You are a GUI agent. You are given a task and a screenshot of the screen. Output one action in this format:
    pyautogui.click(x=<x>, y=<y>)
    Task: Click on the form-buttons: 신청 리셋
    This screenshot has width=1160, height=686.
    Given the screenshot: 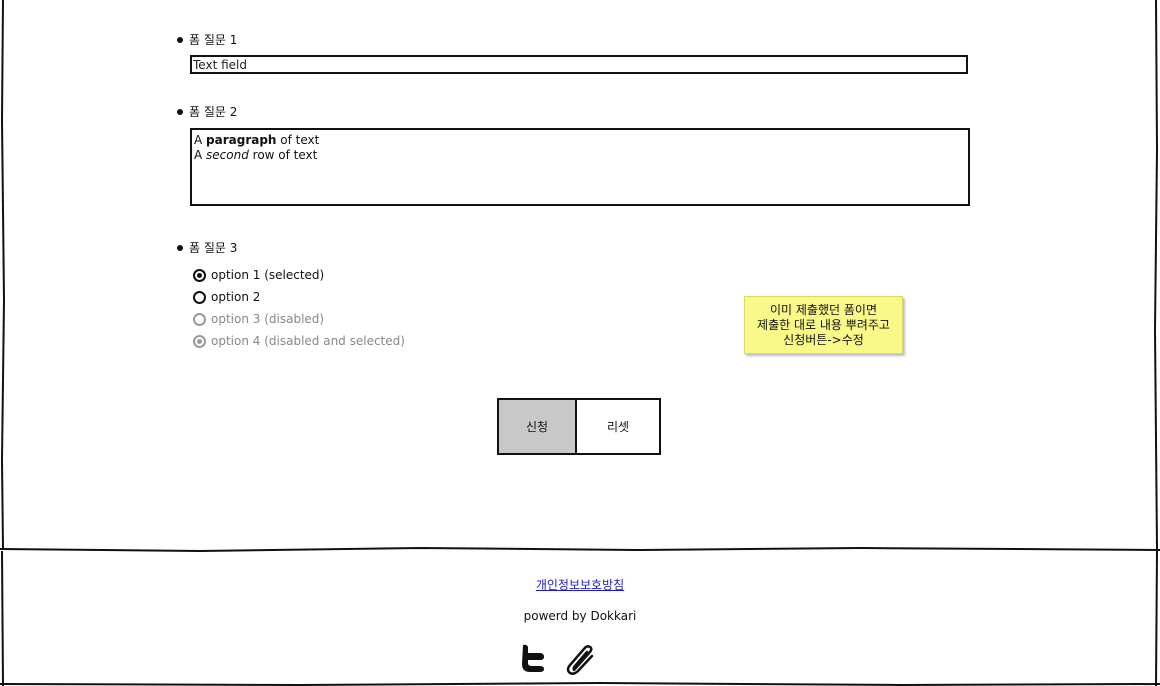 What is the action you would take?
    pyautogui.click(x=579, y=426)
    